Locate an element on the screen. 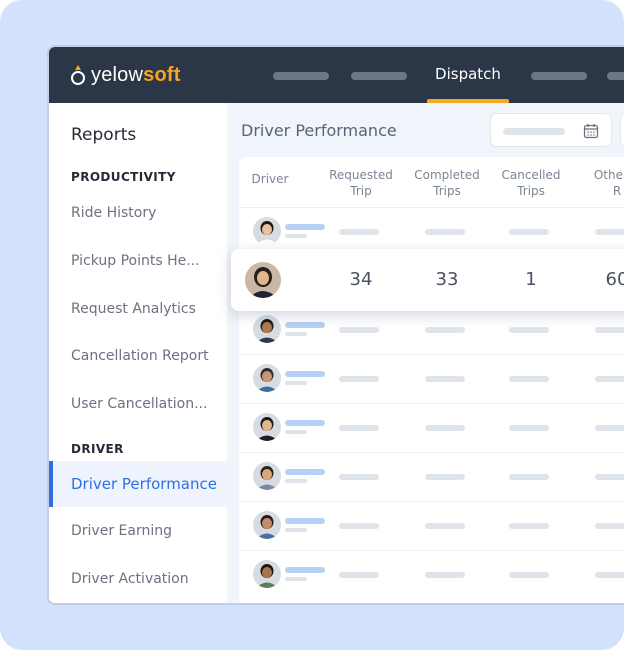 This screenshot has height=650, width=624. sidebar-item-ride-history: Ride History is located at coordinates (138, 213).